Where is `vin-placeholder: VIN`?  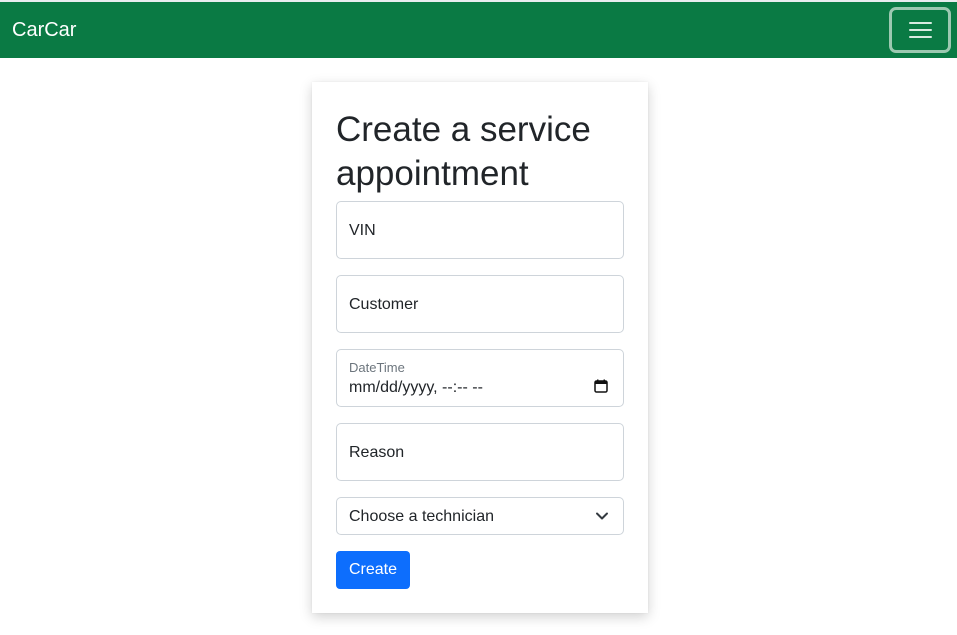 vin-placeholder: VIN is located at coordinates (362, 230).